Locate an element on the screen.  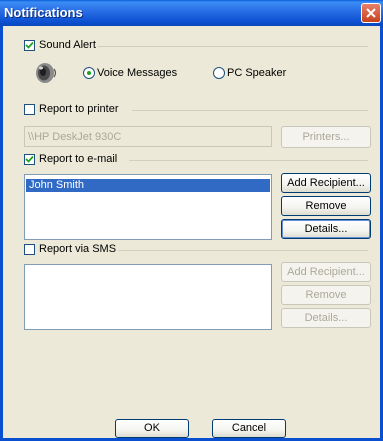
report-to-email-checkbox is located at coordinates (29, 159).